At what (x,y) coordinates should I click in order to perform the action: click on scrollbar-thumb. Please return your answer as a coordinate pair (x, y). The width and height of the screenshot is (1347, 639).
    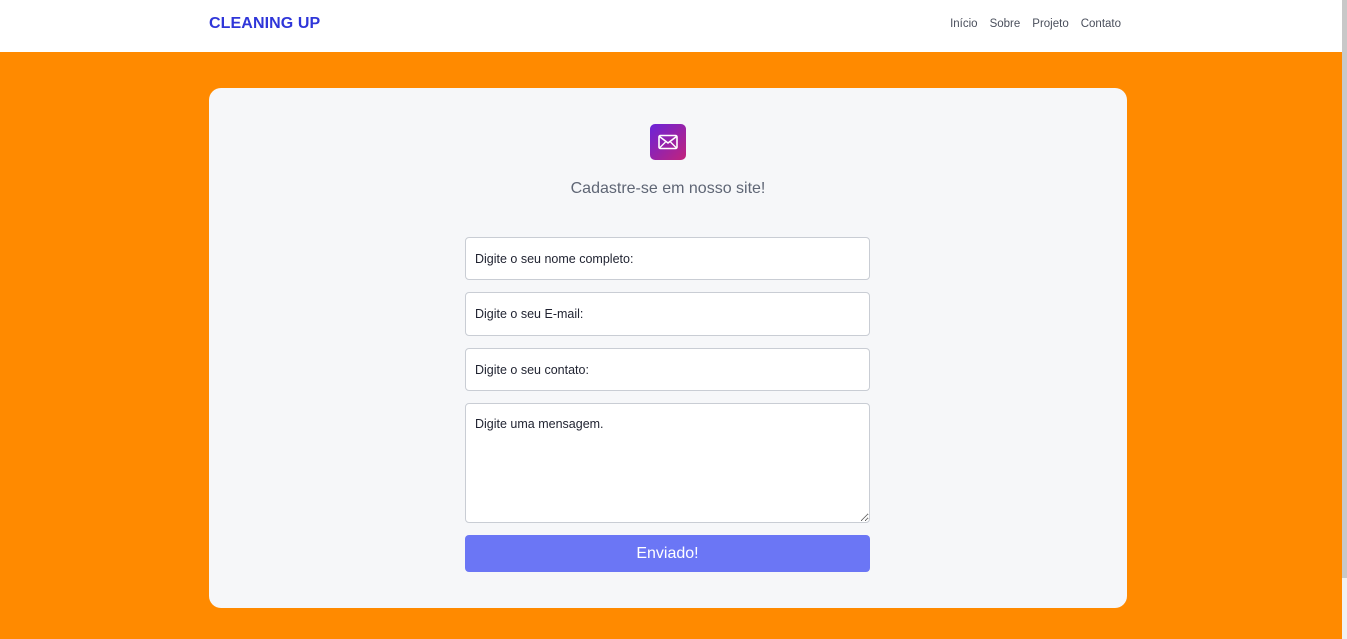
    Looking at the image, I should click on (1344, 289).